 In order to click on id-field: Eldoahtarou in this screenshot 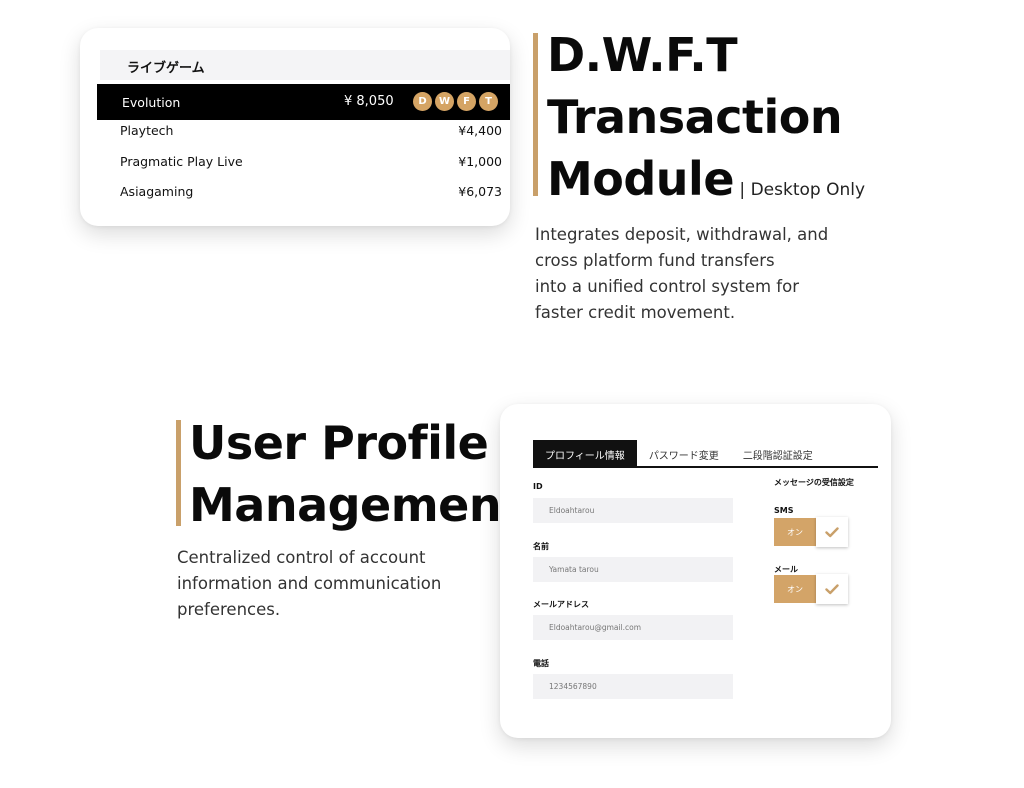, I will do `click(633, 510)`.